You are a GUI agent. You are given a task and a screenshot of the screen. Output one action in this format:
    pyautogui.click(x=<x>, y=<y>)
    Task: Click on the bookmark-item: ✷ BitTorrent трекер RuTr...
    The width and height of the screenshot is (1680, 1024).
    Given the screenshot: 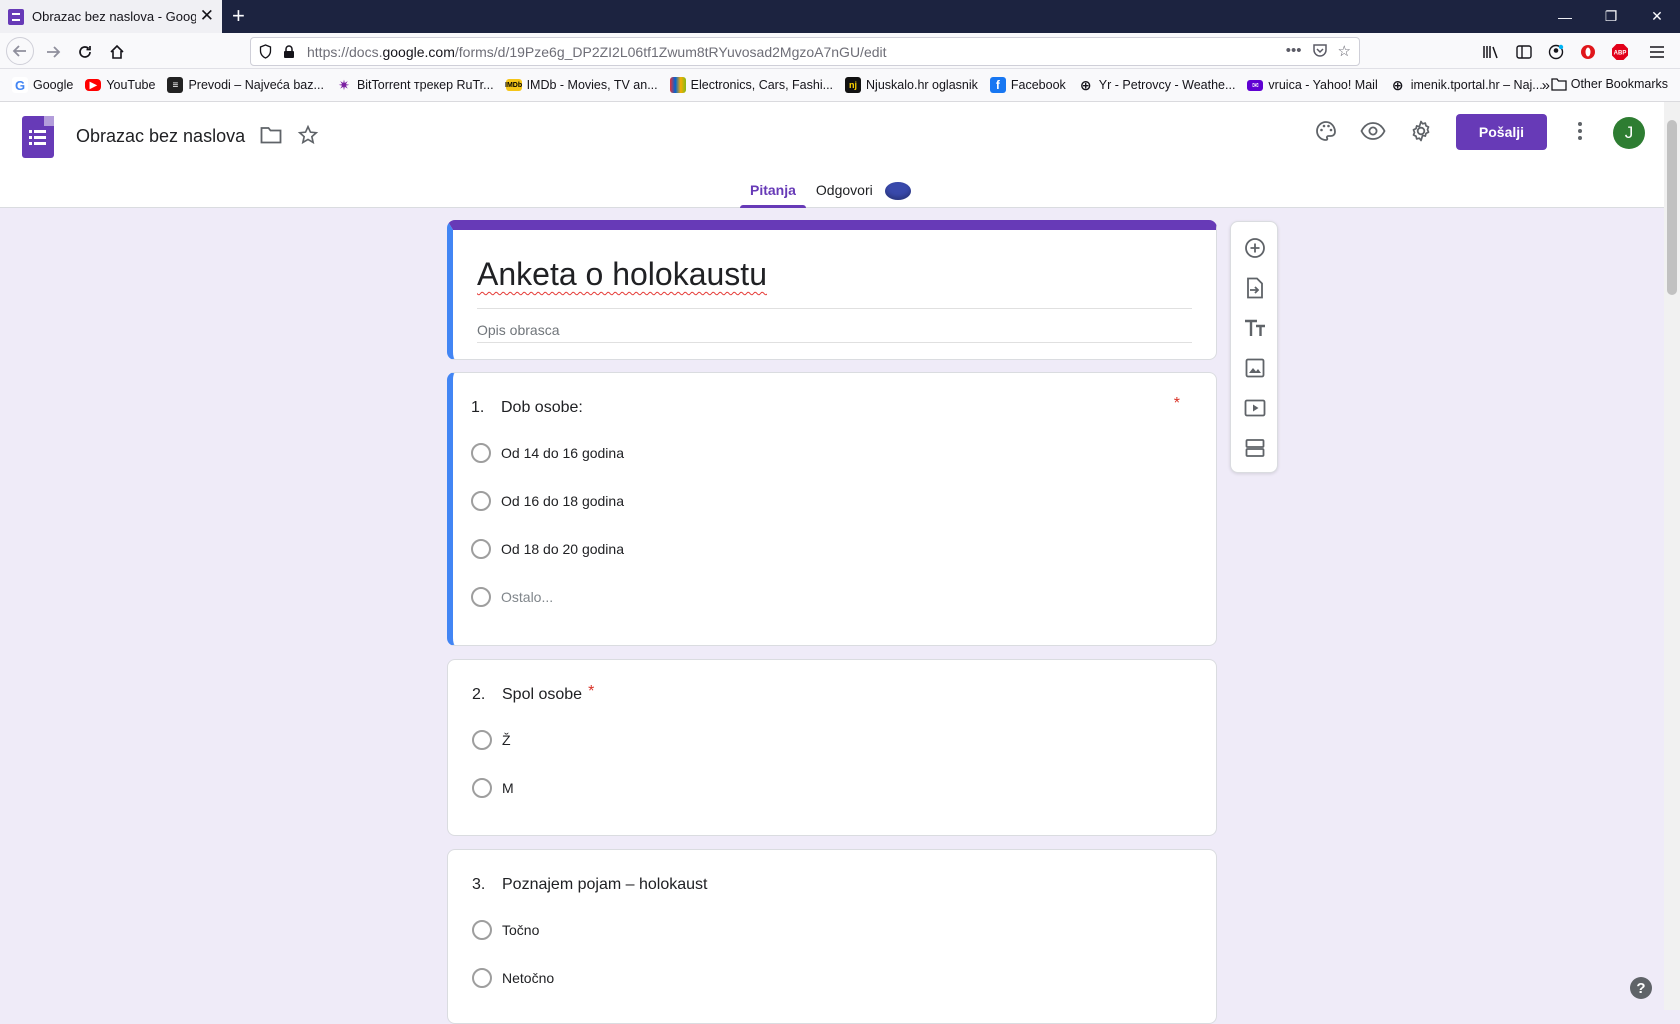 What is the action you would take?
    pyautogui.click(x=415, y=85)
    